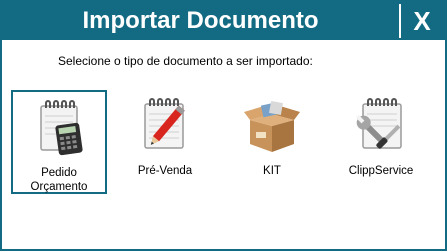 Image resolution: width=447 pixels, height=251 pixels. What do you see at coordinates (272, 126) in the screenshot?
I see `box-icon` at bounding box center [272, 126].